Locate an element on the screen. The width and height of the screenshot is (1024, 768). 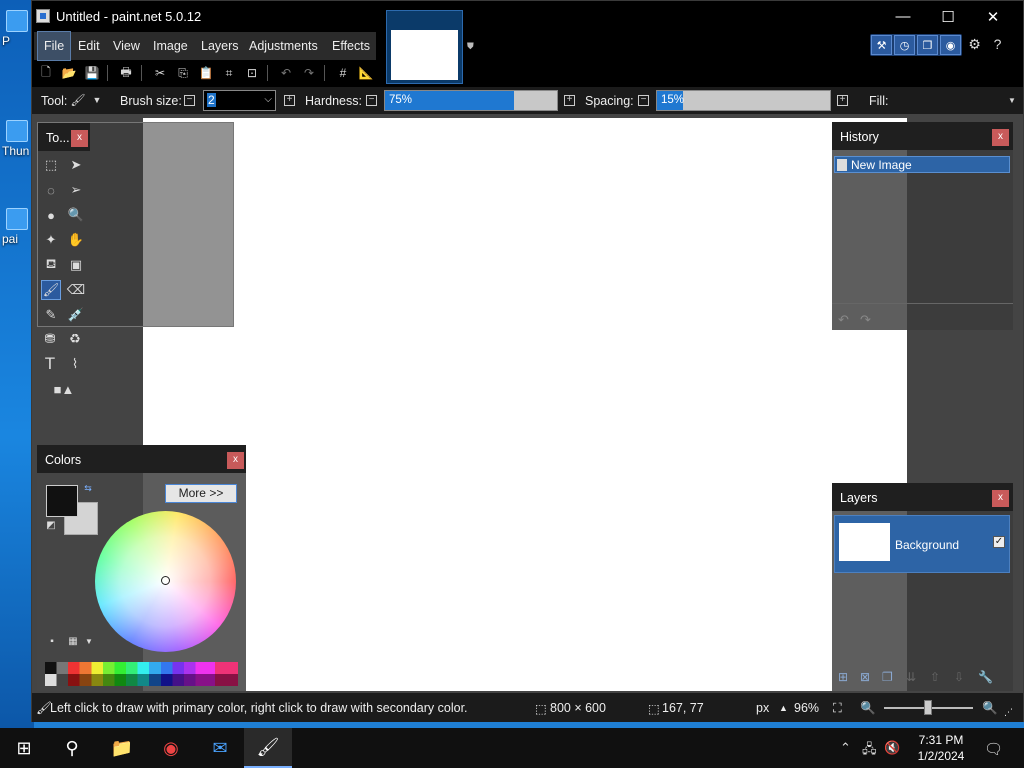
paintbrush-tool-icon: 🖌 is located at coordinates (78, 100).